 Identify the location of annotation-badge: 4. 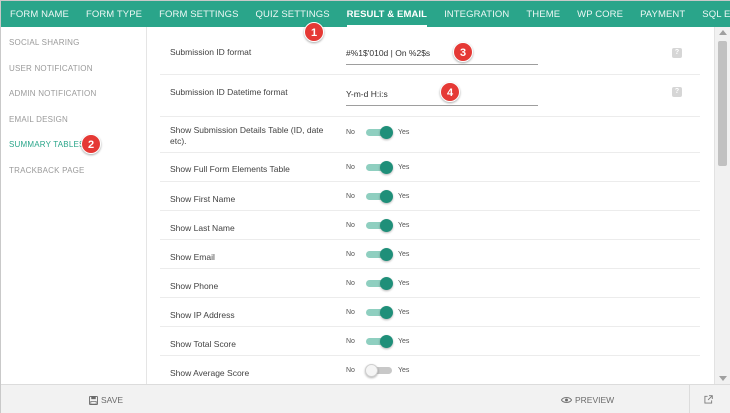
(450, 92).